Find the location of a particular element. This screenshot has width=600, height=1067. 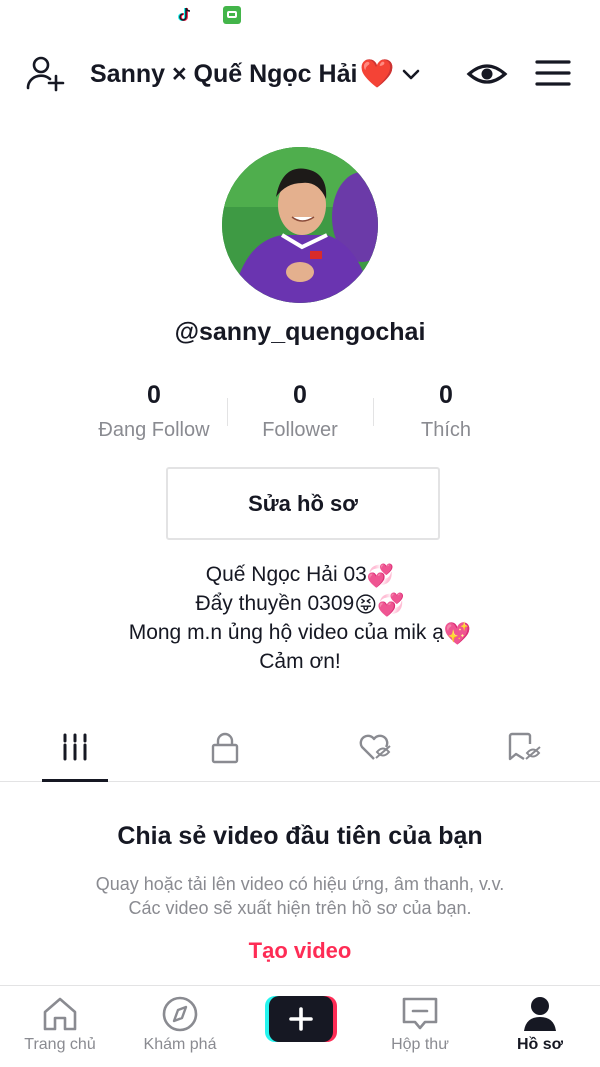

profile-stats: 0 Đang Follow 0 Follower 0 Thích is located at coordinates (300, 415).